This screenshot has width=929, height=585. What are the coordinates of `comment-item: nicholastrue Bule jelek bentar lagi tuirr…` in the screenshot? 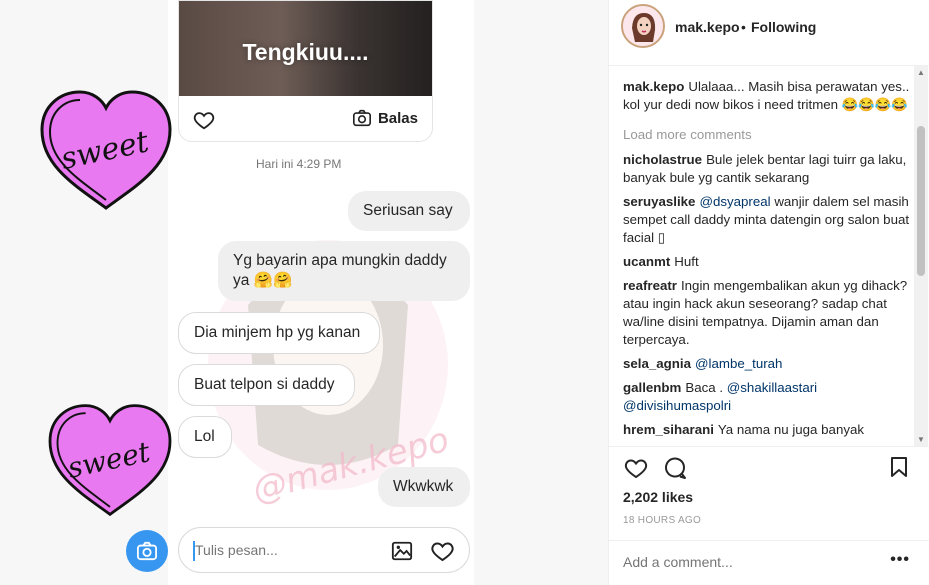 It's located at (770, 169).